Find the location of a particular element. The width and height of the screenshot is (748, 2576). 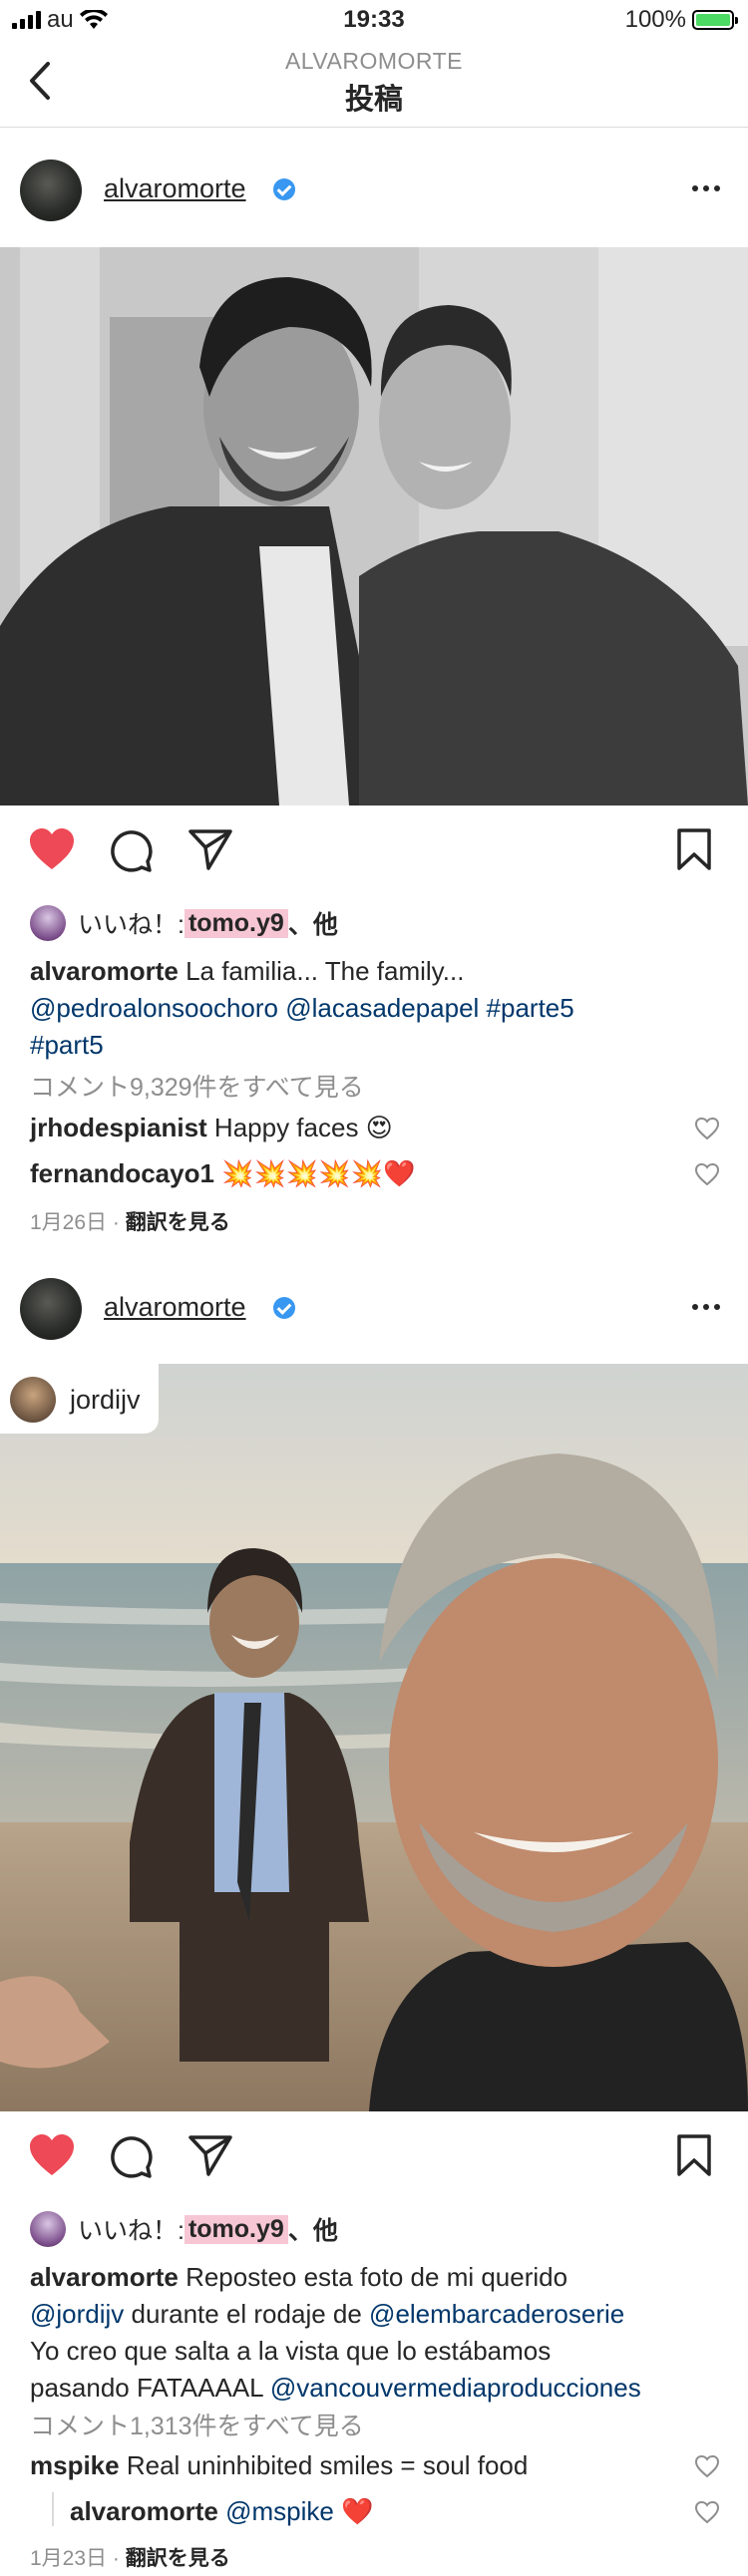

status-bar: au 19:33 100% is located at coordinates (374, 20).